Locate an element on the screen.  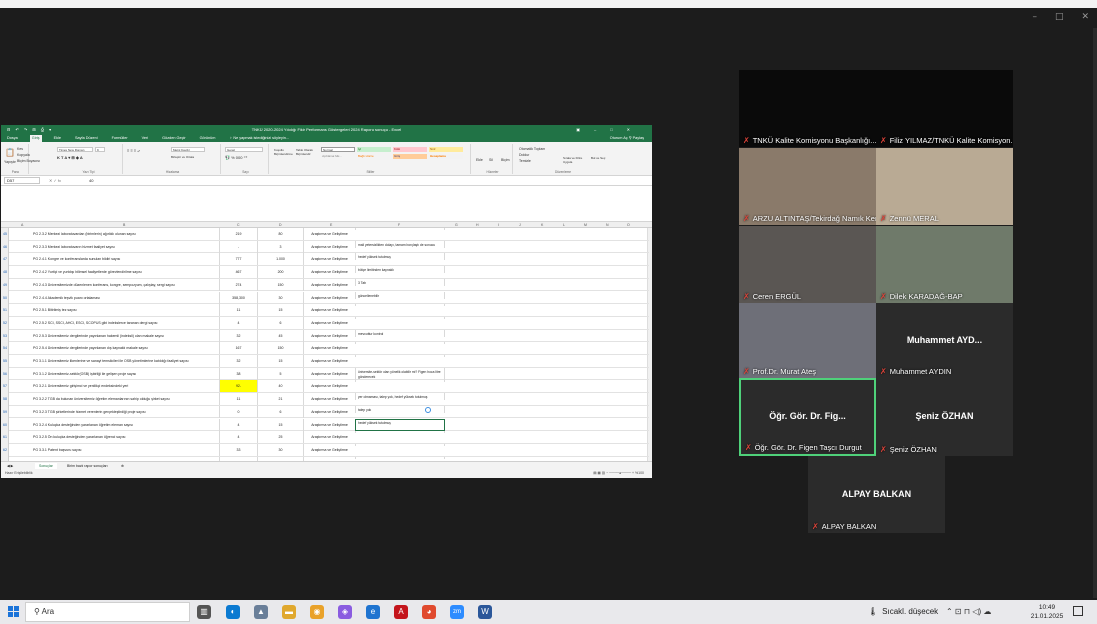
font-name-select: Times New Roman is located at coordinates (75, 149).